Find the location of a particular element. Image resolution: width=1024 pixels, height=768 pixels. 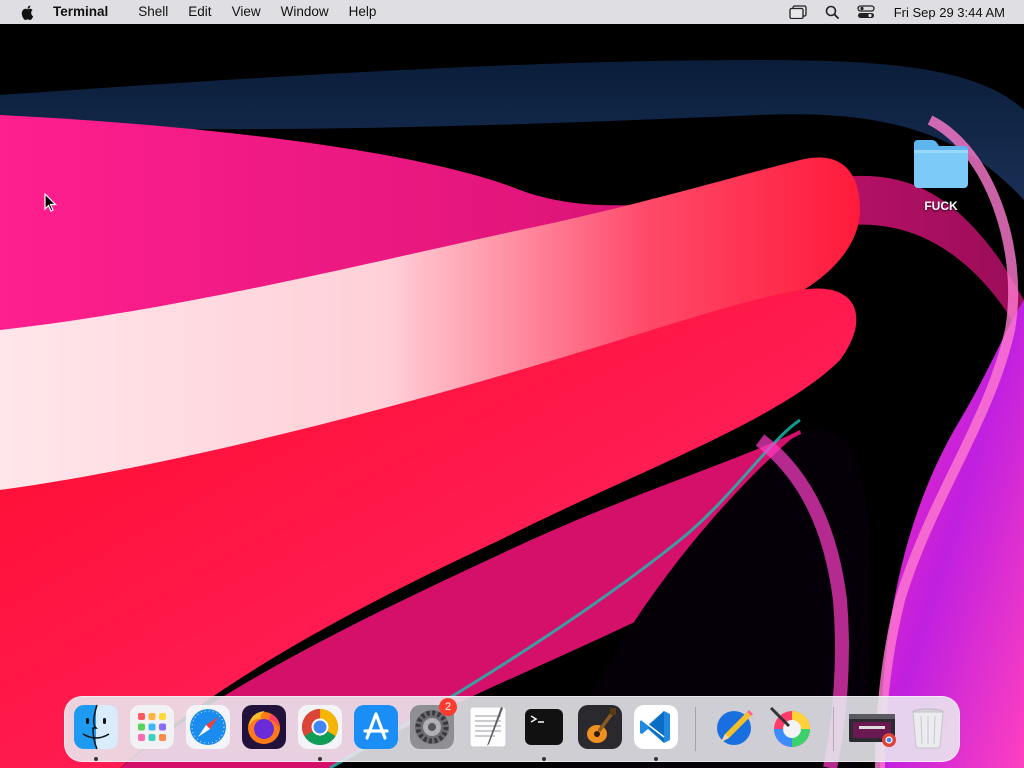

trash-icon is located at coordinates (928, 728).